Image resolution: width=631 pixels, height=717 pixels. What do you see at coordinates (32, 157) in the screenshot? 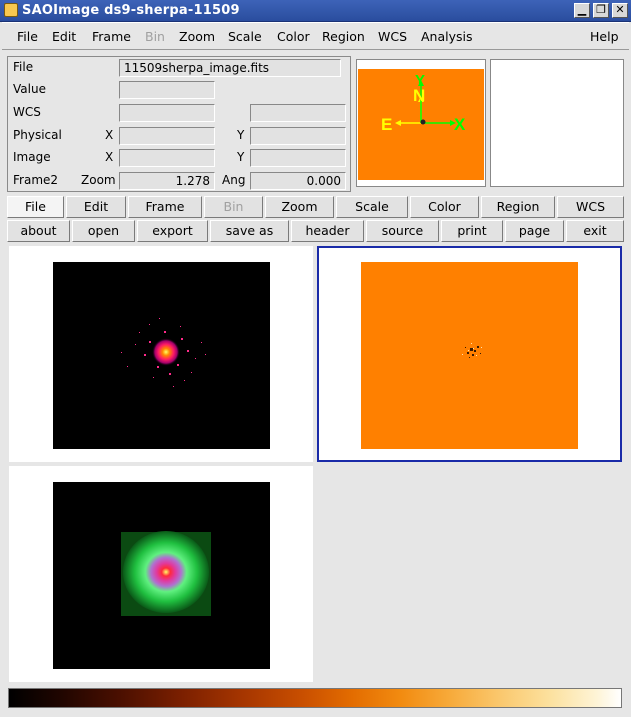
I see `image-label: Image` at bounding box center [32, 157].